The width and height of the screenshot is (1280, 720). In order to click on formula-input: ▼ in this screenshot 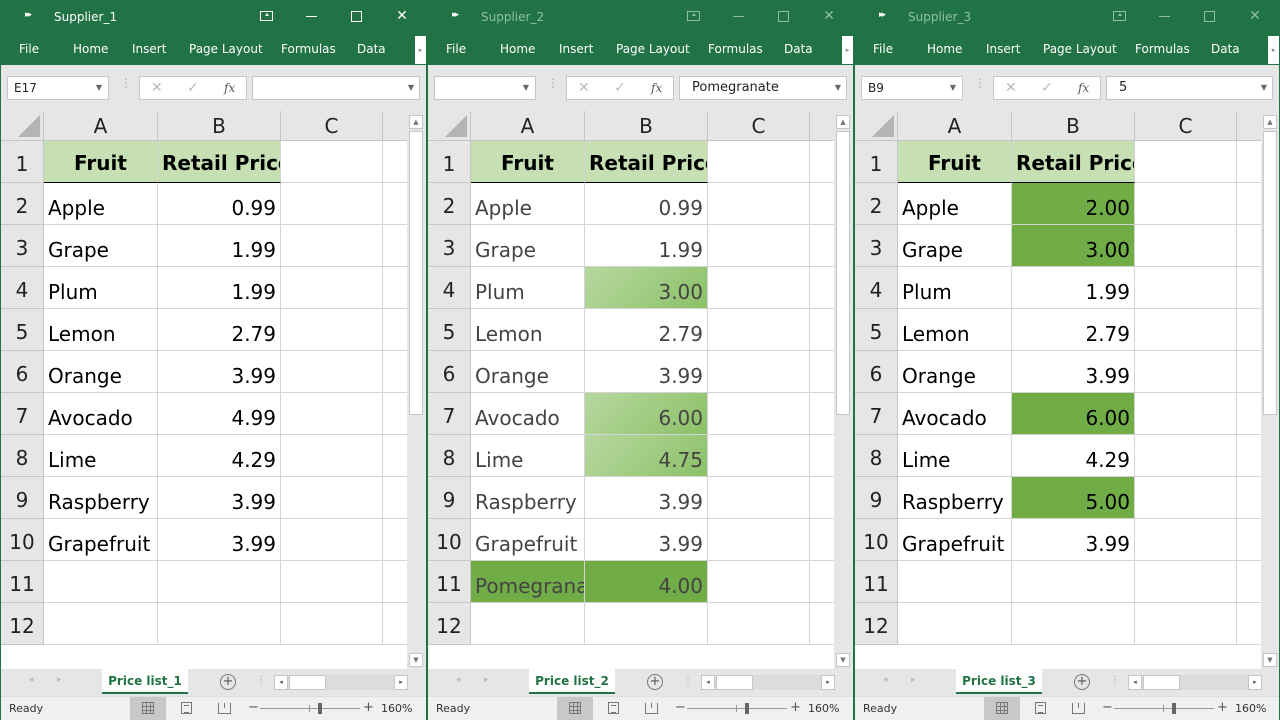, I will do `click(336, 88)`.